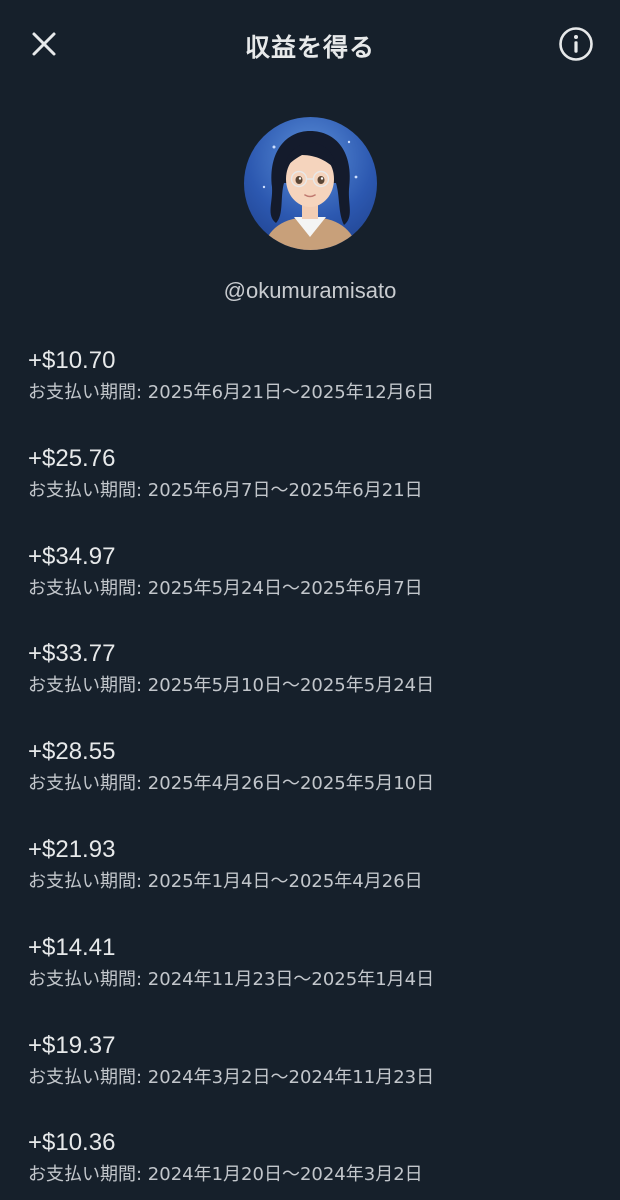 This screenshot has height=1200, width=620. What do you see at coordinates (225, 1175) in the screenshot?
I see `payout-period: お支払い期間: 2024年1月20日〜2024年3月2日` at bounding box center [225, 1175].